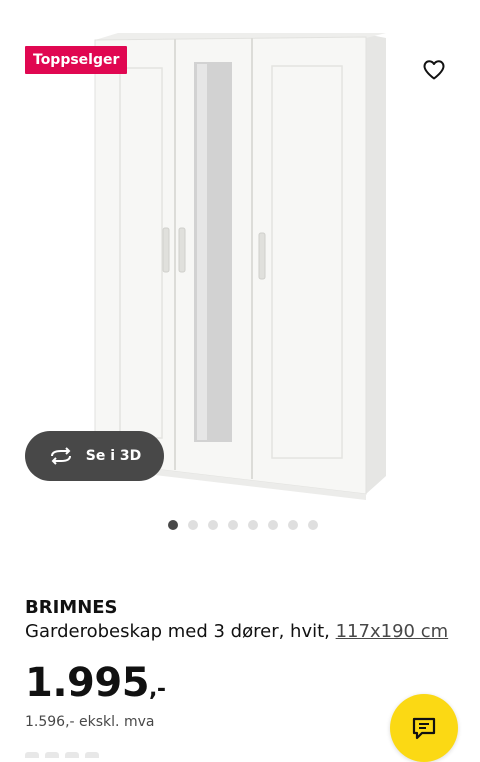 This screenshot has width=480, height=762. Describe the element at coordinates (243, 525) in the screenshot. I see `carousel-pagination` at that location.